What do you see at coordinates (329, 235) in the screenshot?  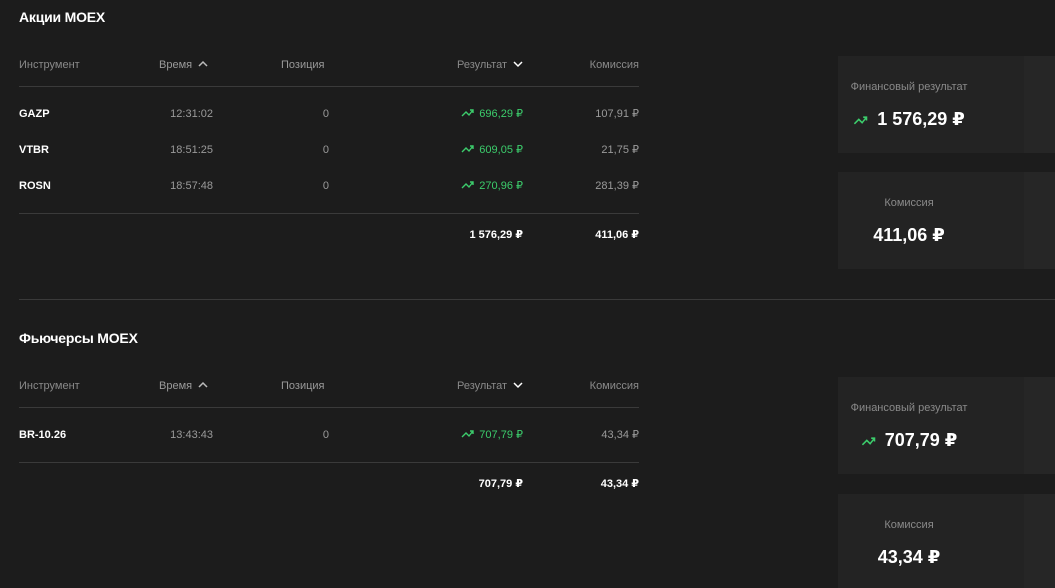 I see `totals-row: 1 576,29 ₽ 411,06 ₽` at bounding box center [329, 235].